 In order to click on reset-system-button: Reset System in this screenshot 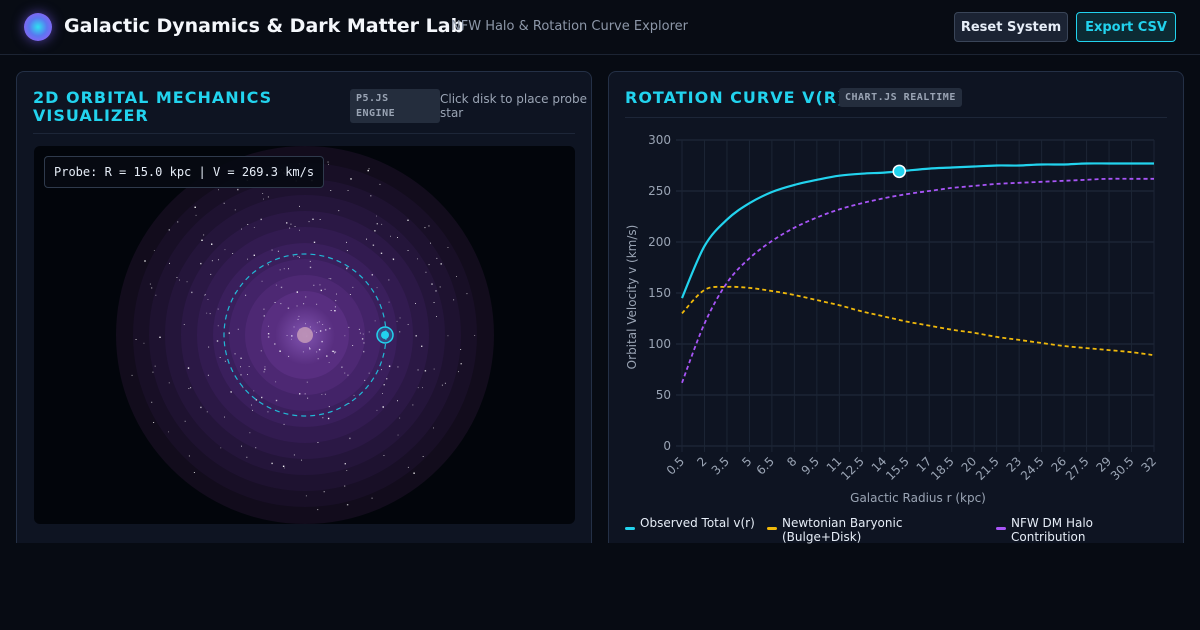, I will do `click(1011, 27)`.